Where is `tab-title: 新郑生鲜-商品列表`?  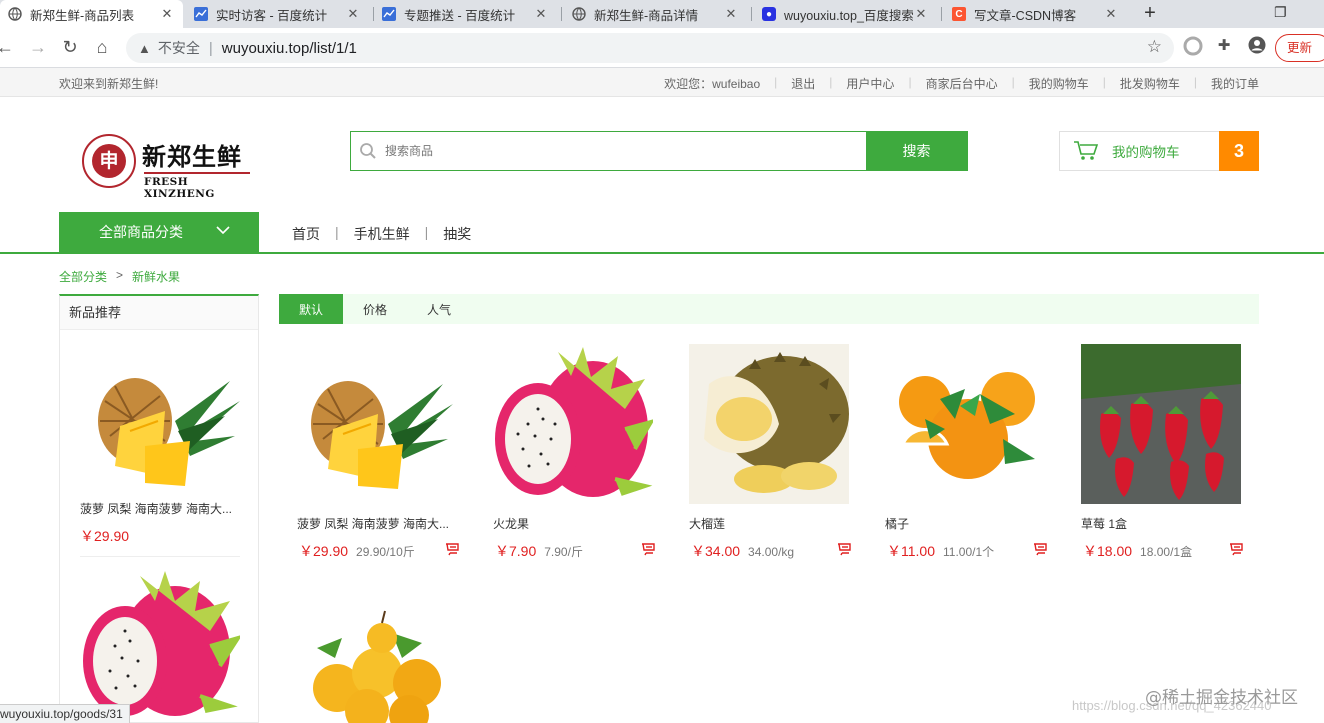 tab-title: 新郑生鲜-商品列表 is located at coordinates (82, 15).